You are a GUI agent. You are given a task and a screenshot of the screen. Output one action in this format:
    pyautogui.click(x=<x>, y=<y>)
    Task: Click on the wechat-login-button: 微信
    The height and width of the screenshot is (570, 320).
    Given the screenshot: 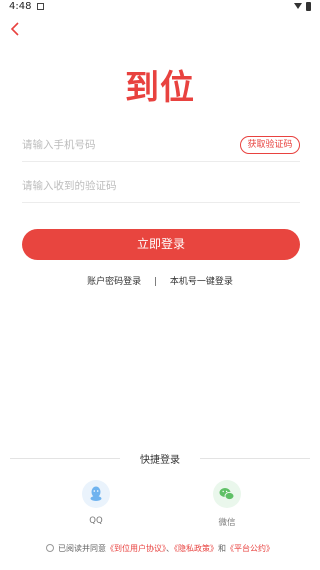 What is the action you would take?
    pyautogui.click(x=227, y=504)
    